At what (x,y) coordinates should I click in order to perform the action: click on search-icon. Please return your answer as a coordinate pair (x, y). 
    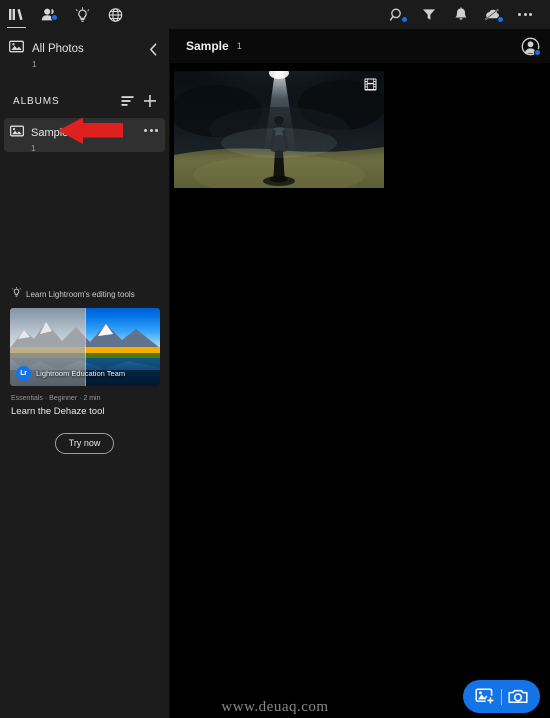
    Looking at the image, I should click on (397, 14).